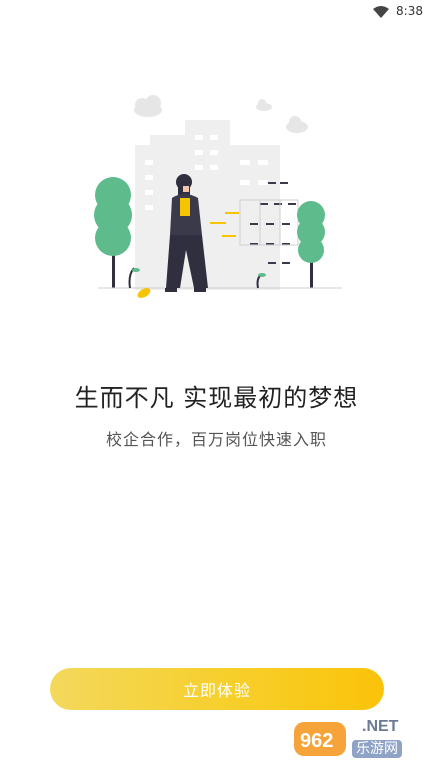  Describe the element at coordinates (377, 749) in the screenshot. I see `watermark-cn-text: 乐游网` at that location.